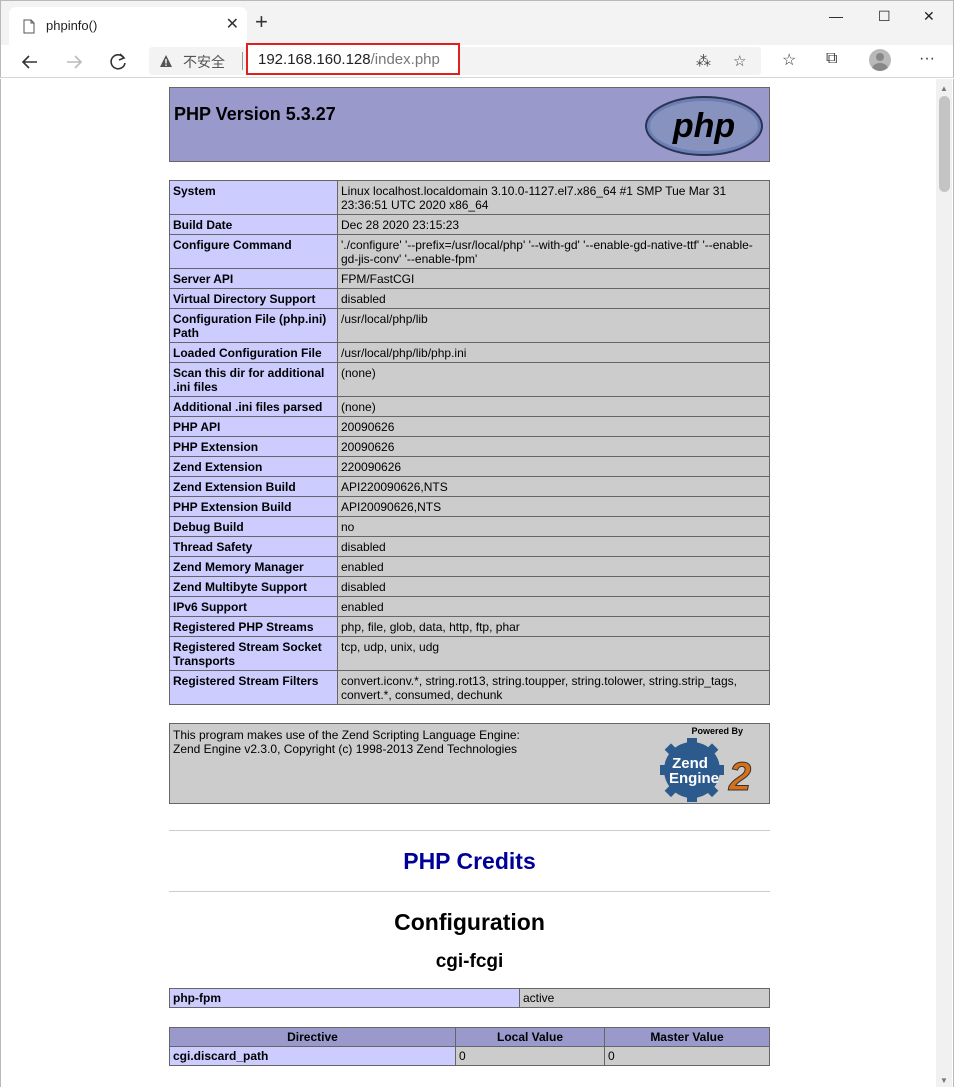  I want to click on info-key: Zend Extension Build, so click(253, 486).